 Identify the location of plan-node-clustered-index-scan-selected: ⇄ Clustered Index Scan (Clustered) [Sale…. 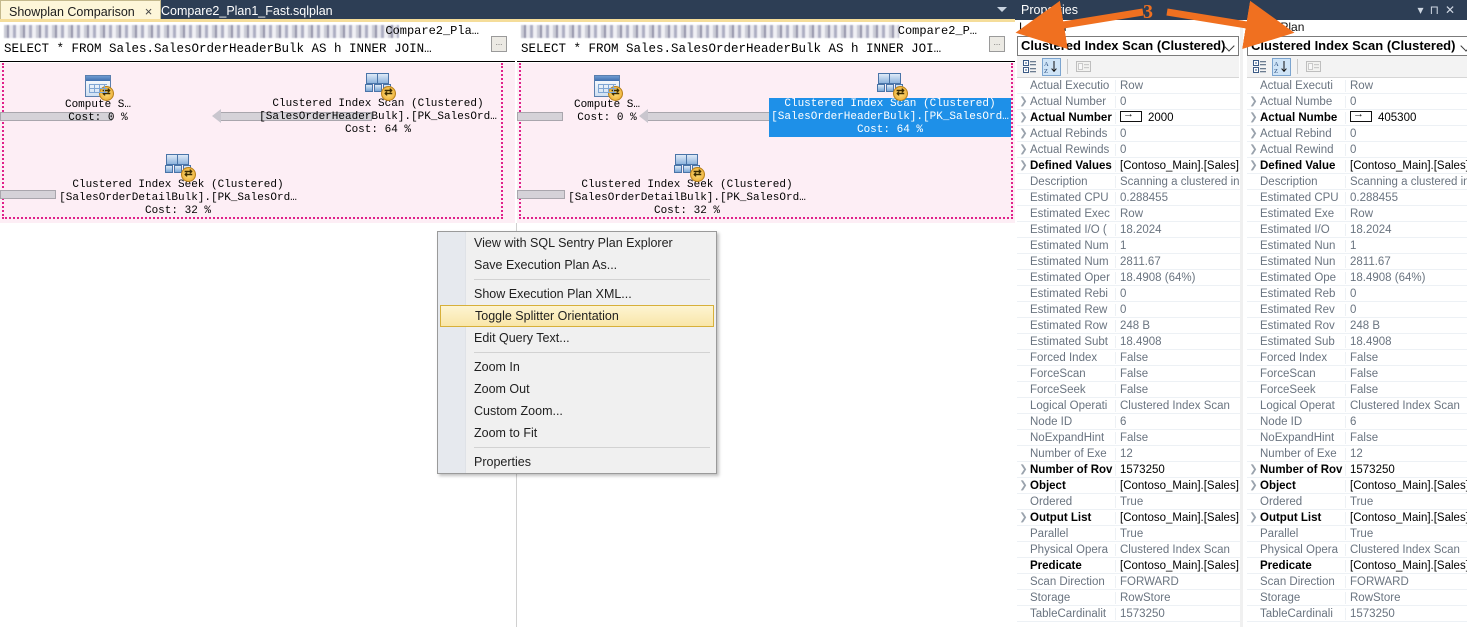
(890, 104).